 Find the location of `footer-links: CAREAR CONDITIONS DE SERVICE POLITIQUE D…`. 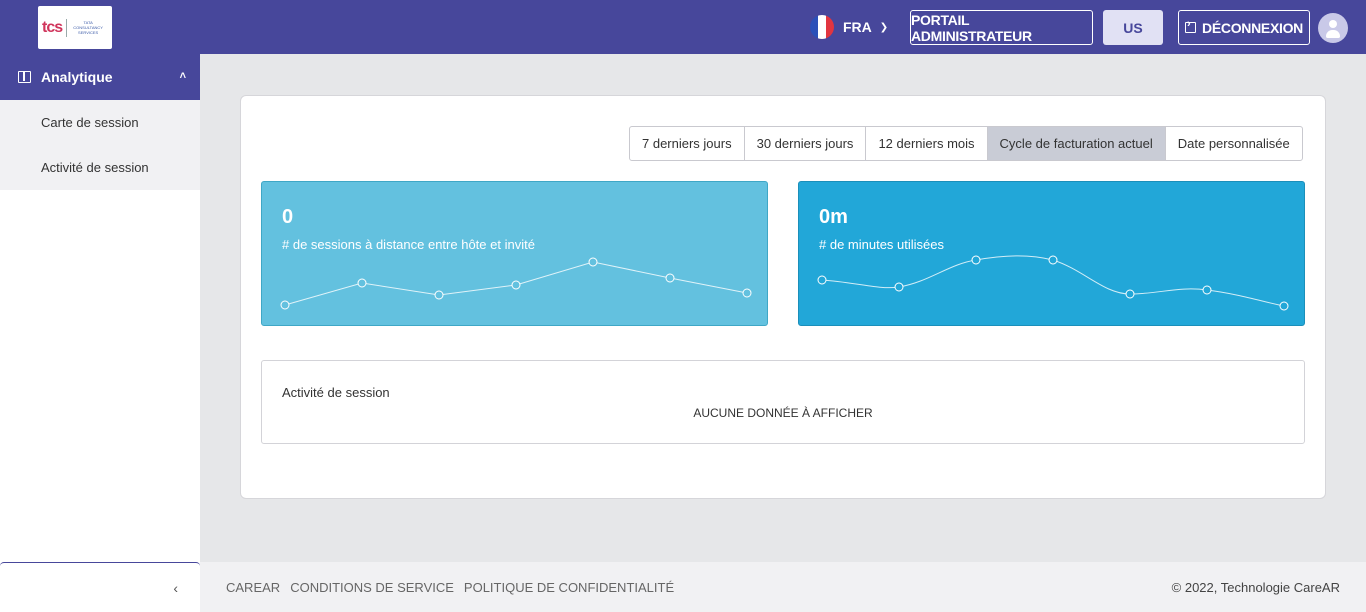

footer-links: CAREAR CONDITIONS DE SERVICE POLITIQUE D… is located at coordinates (450, 587).